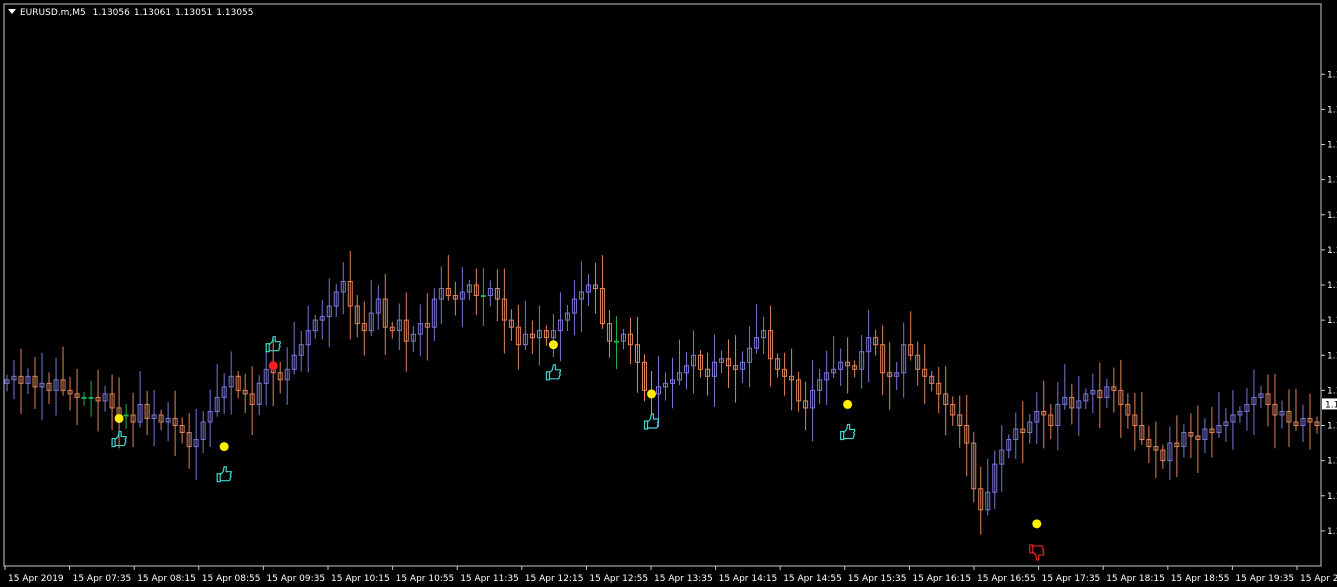 The width and height of the screenshot is (1337, 587). What do you see at coordinates (1318, 579) in the screenshot?
I see `time-tick-label: 15 Apr 20:15` at bounding box center [1318, 579].